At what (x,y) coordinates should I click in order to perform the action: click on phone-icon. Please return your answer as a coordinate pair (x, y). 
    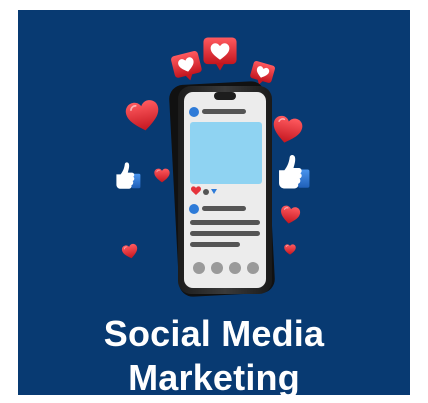
    Looking at the image, I should click on (222, 189).